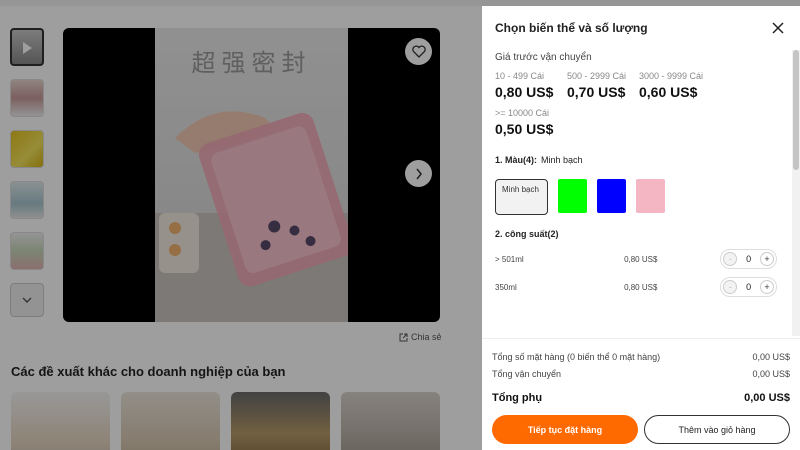 The image size is (800, 450). Describe the element at coordinates (527, 373) in the screenshot. I see `summary-shipping-label: Tổng vận chuyển` at that location.